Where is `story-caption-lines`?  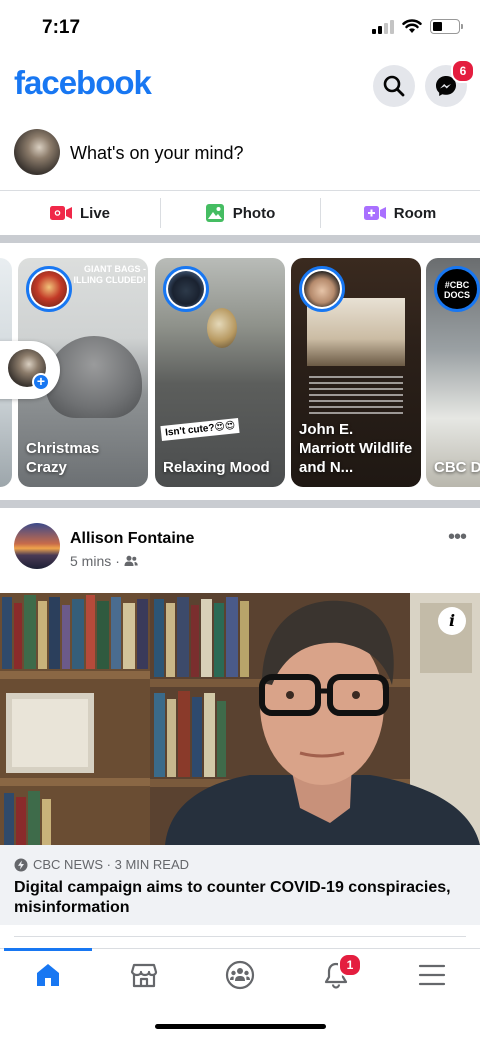
story-caption-lines is located at coordinates (356, 396).